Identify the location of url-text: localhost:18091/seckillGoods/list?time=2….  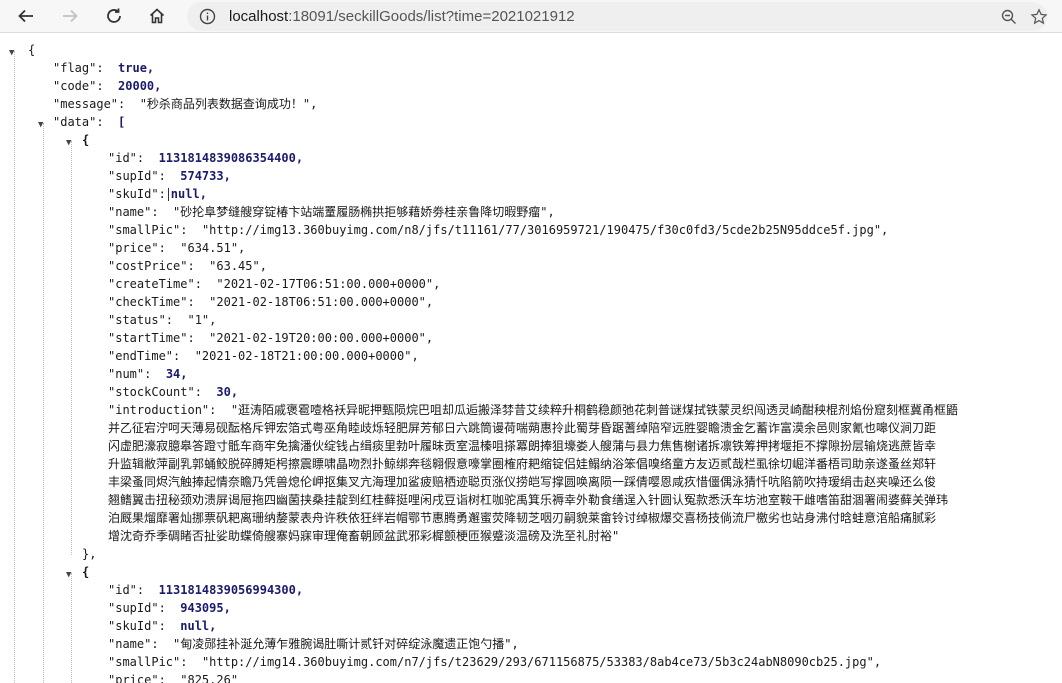
(402, 16).